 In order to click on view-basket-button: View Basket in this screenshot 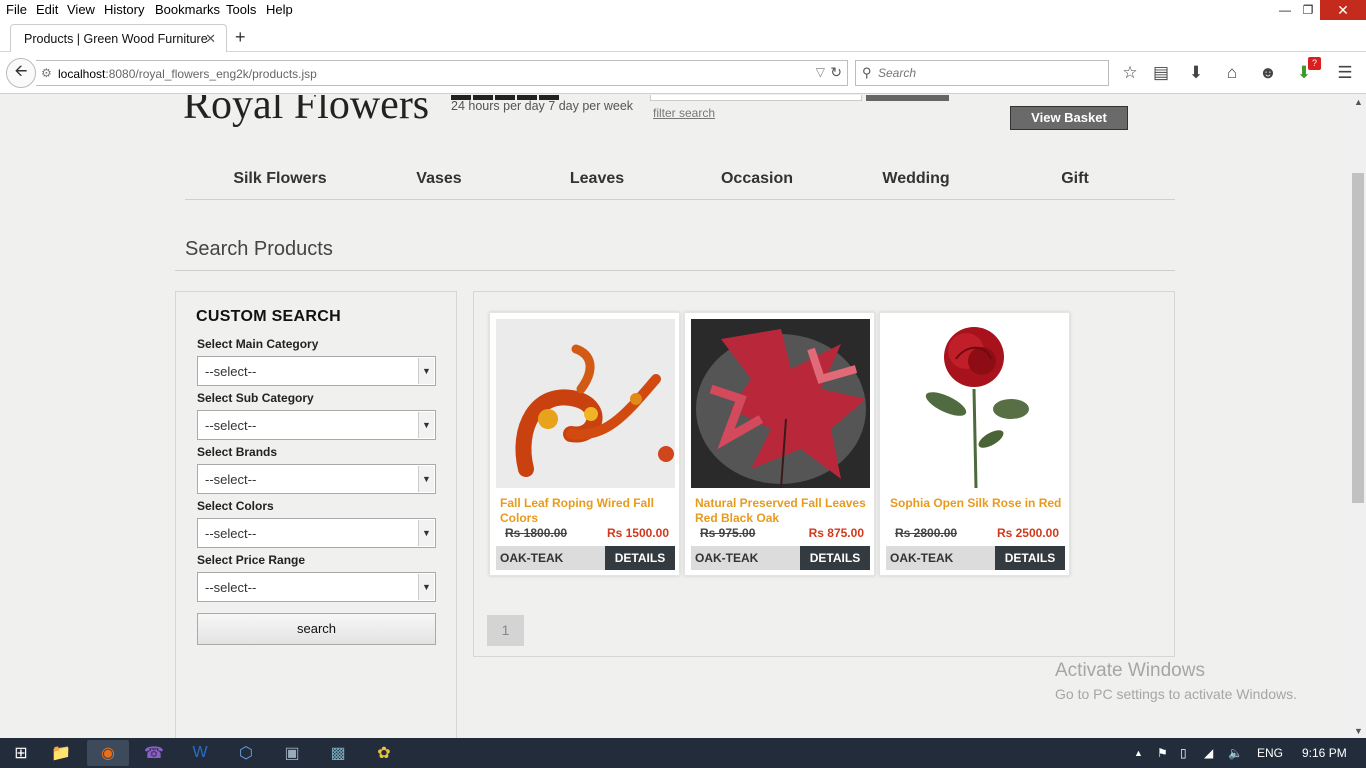, I will do `click(1069, 118)`.